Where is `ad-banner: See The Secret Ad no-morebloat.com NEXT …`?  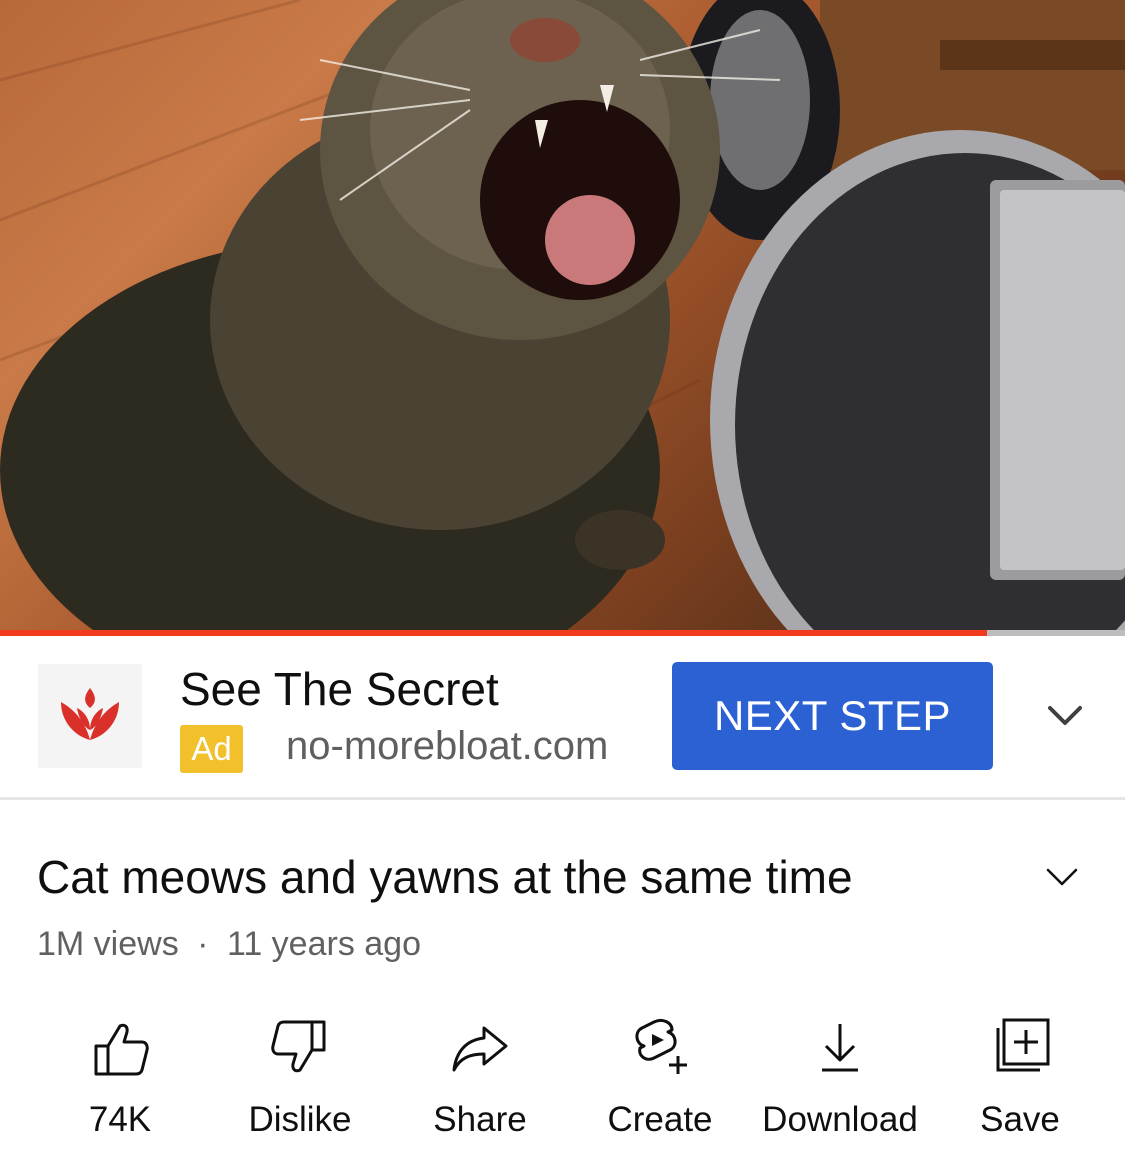 ad-banner: See The Secret Ad no-morebloat.com NEXT … is located at coordinates (562, 717).